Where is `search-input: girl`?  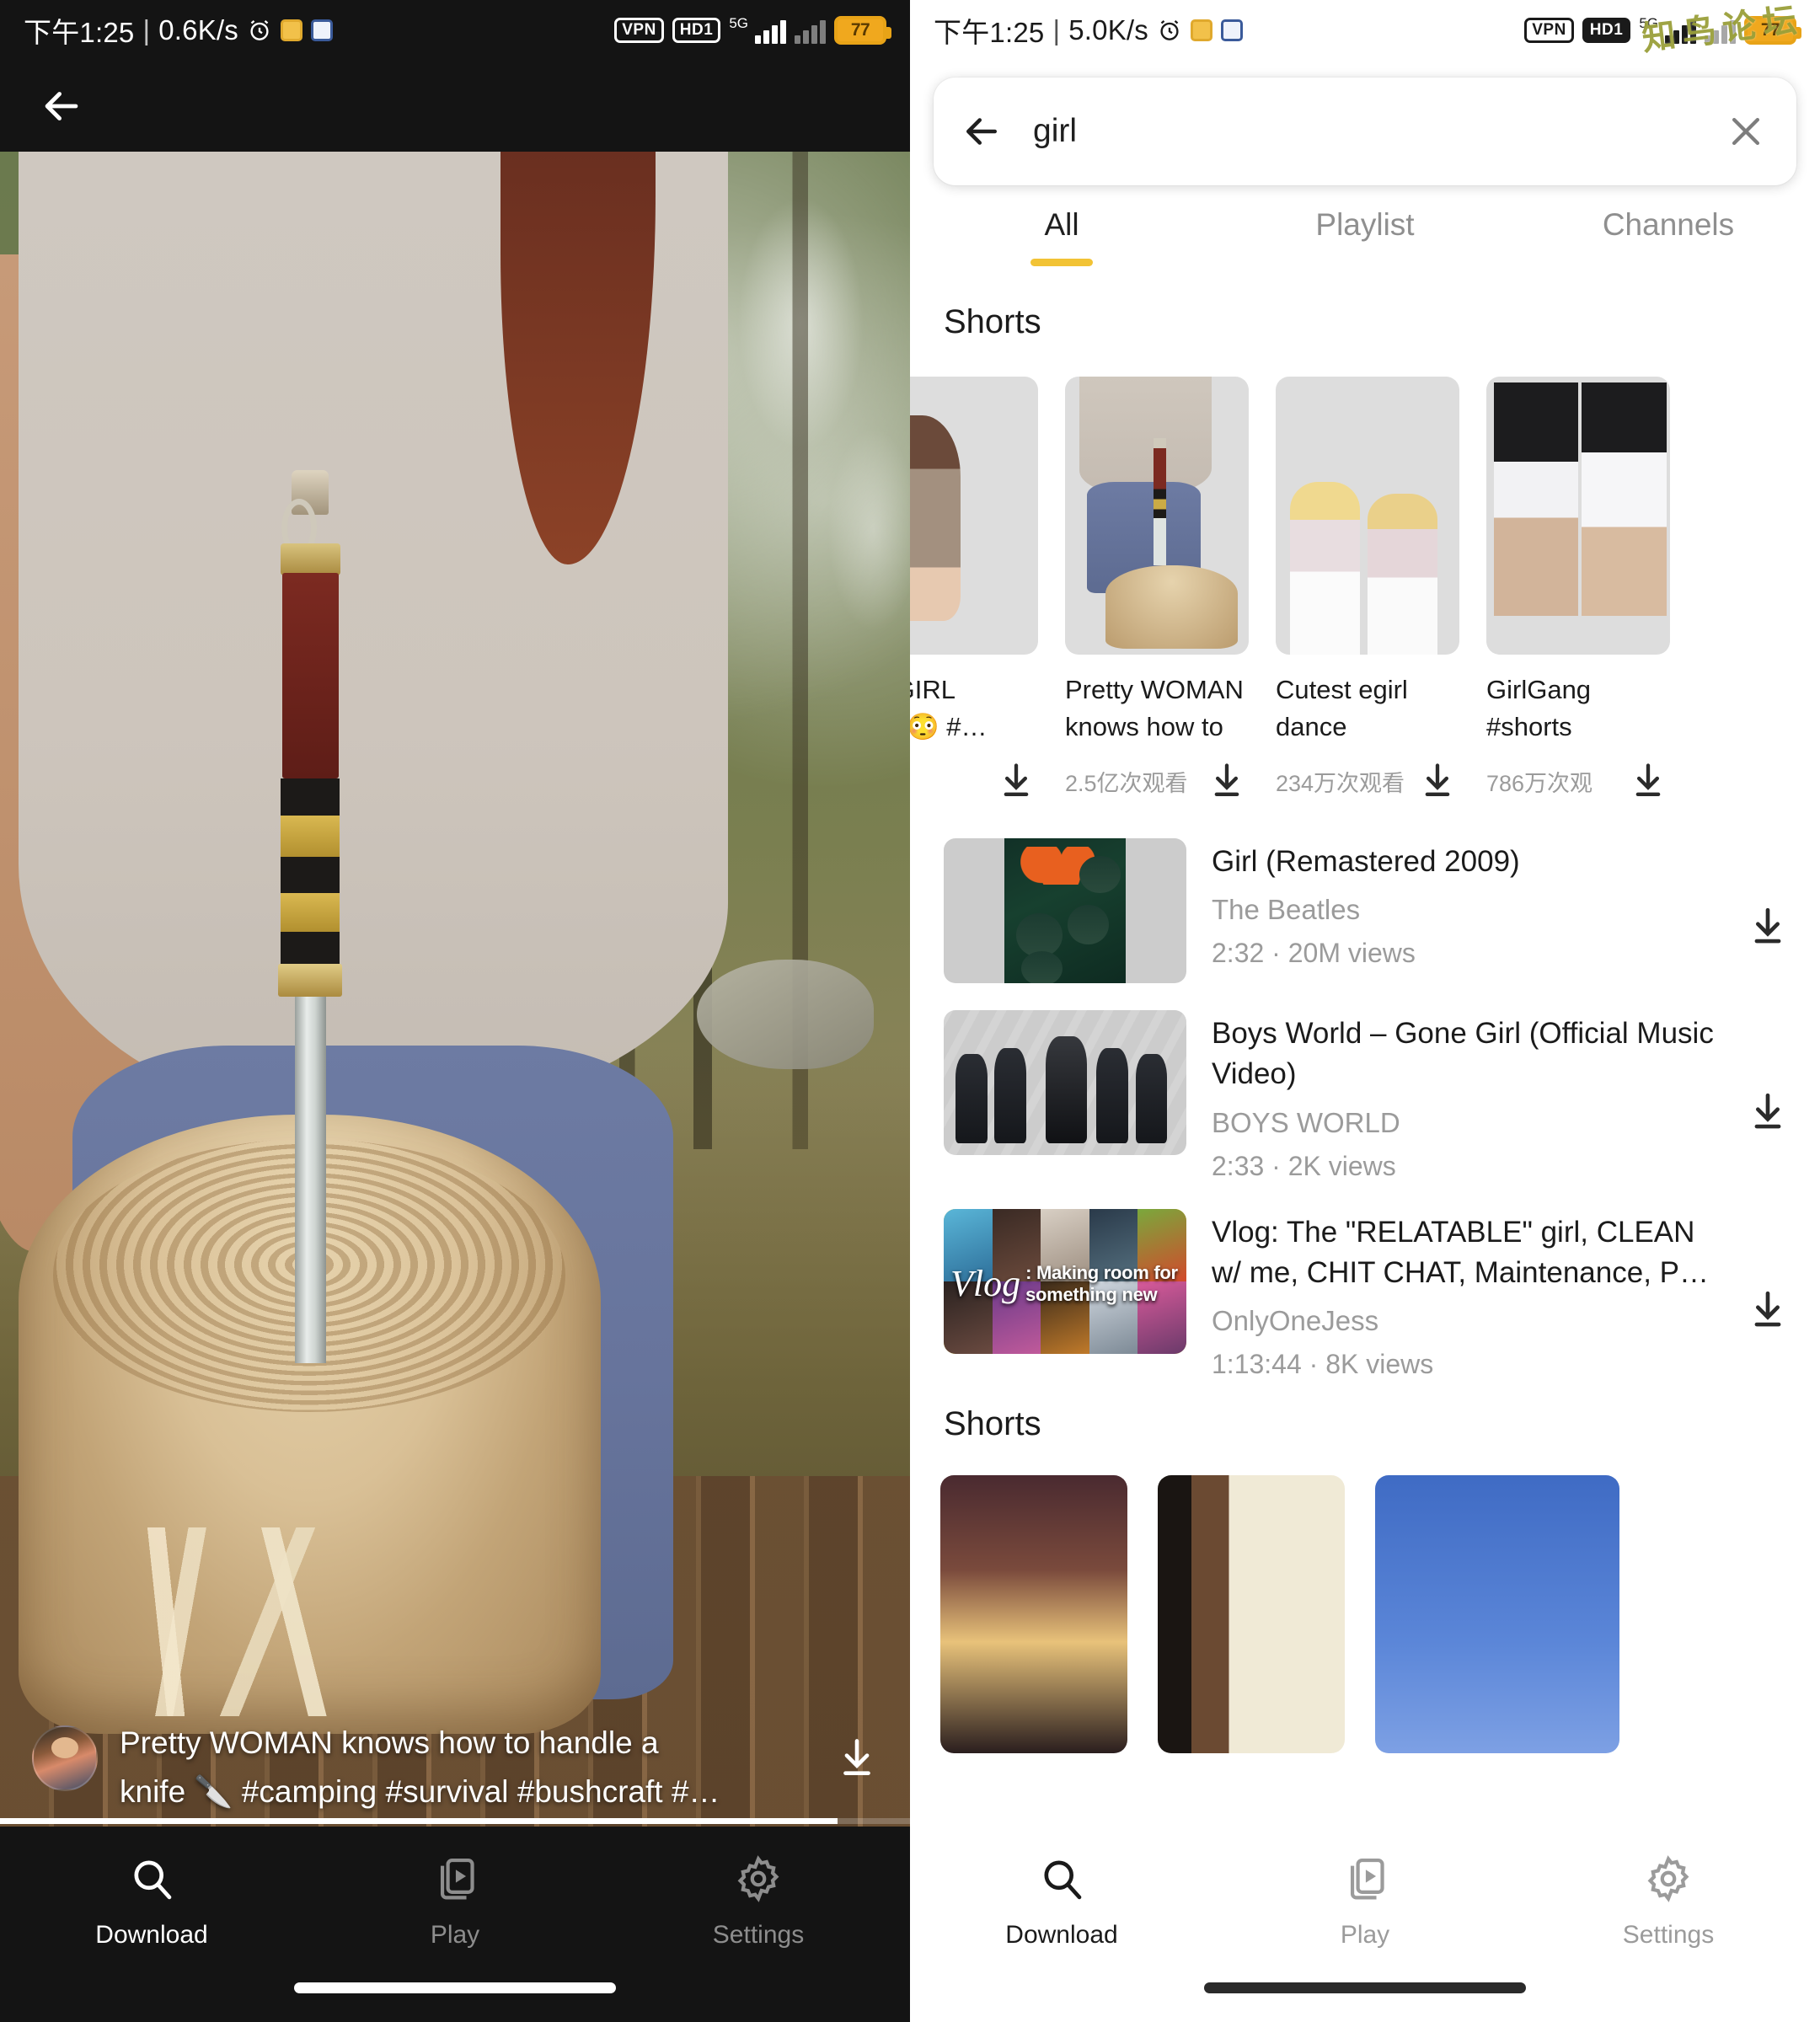
search-input: girl is located at coordinates (1364, 131).